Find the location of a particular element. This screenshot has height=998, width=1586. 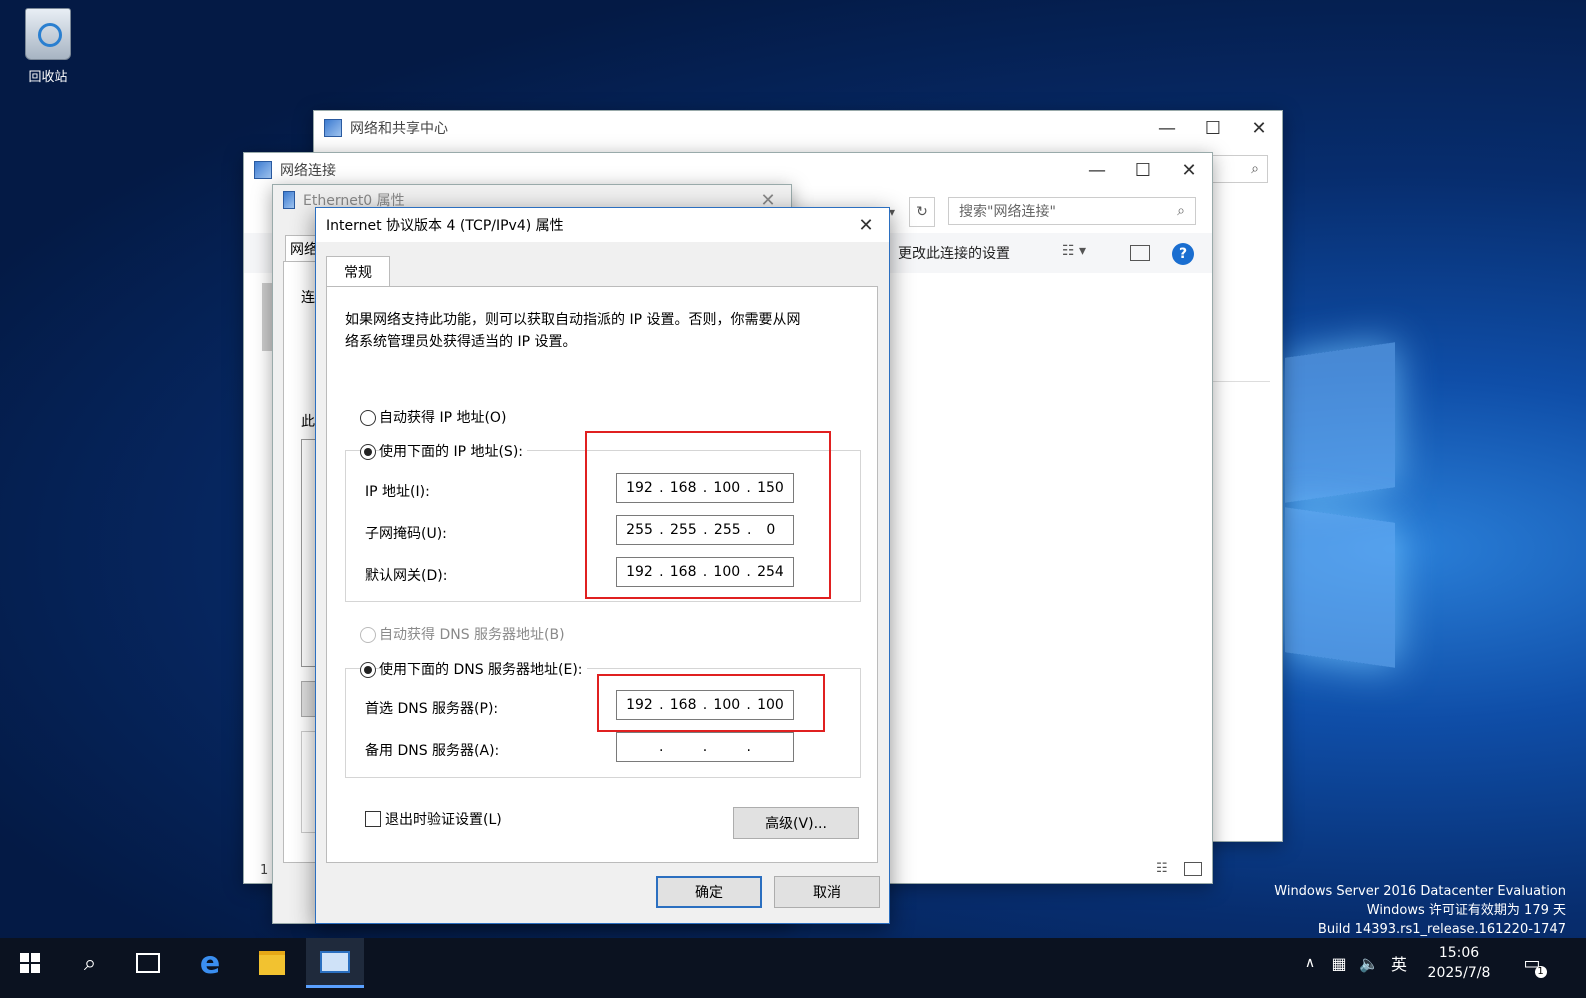

chevron-down-icon: ▾ is located at coordinates (898, 212).